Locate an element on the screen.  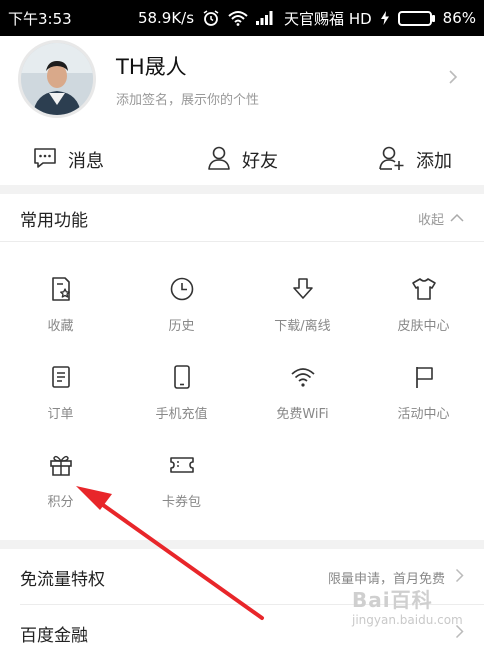
grid-item-favorites: 收藏 is located at coordinates (60, 308).